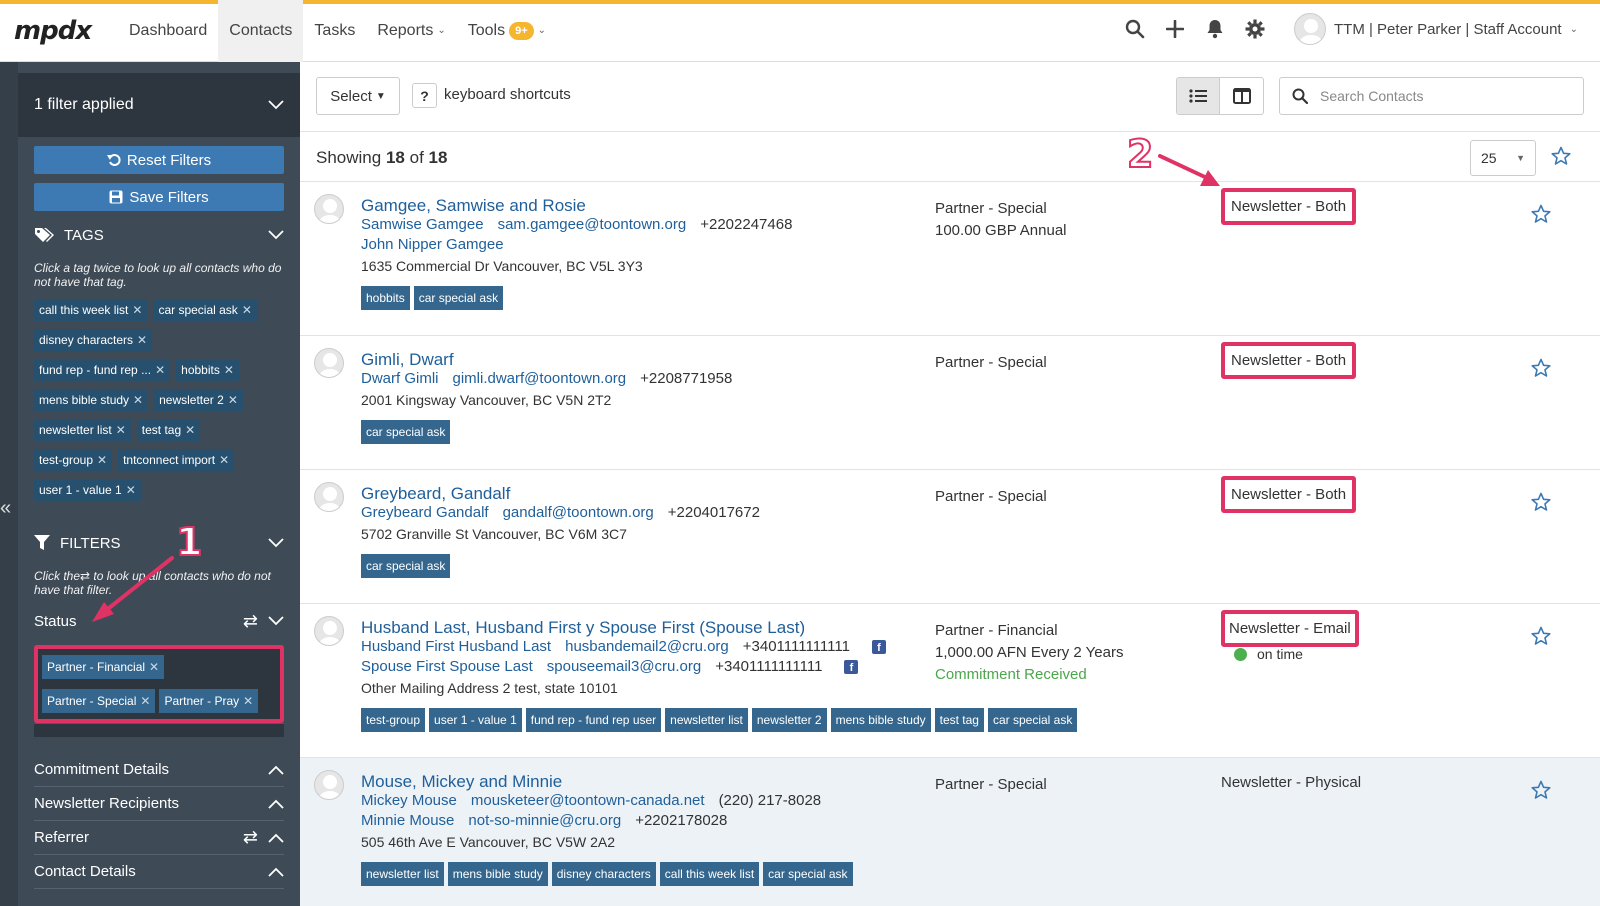 This screenshot has width=1600, height=906. Describe the element at coordinates (1135, 29) in the screenshot. I see `search-icon` at that location.